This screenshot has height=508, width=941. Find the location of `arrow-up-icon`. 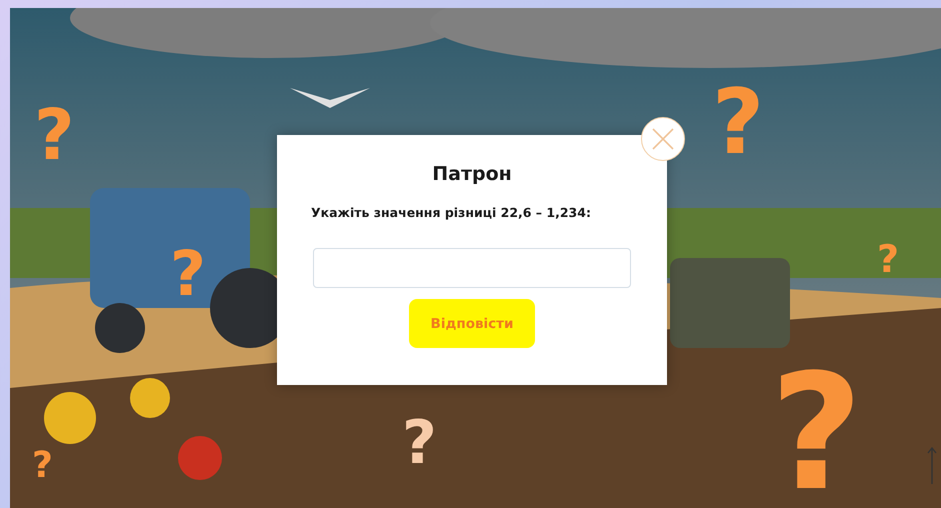

arrow-up-icon is located at coordinates (932, 466).